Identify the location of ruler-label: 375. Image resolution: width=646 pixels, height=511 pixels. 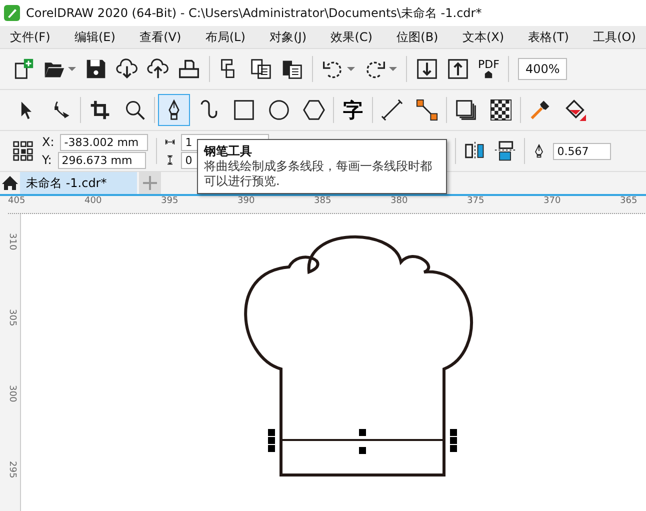
(476, 202).